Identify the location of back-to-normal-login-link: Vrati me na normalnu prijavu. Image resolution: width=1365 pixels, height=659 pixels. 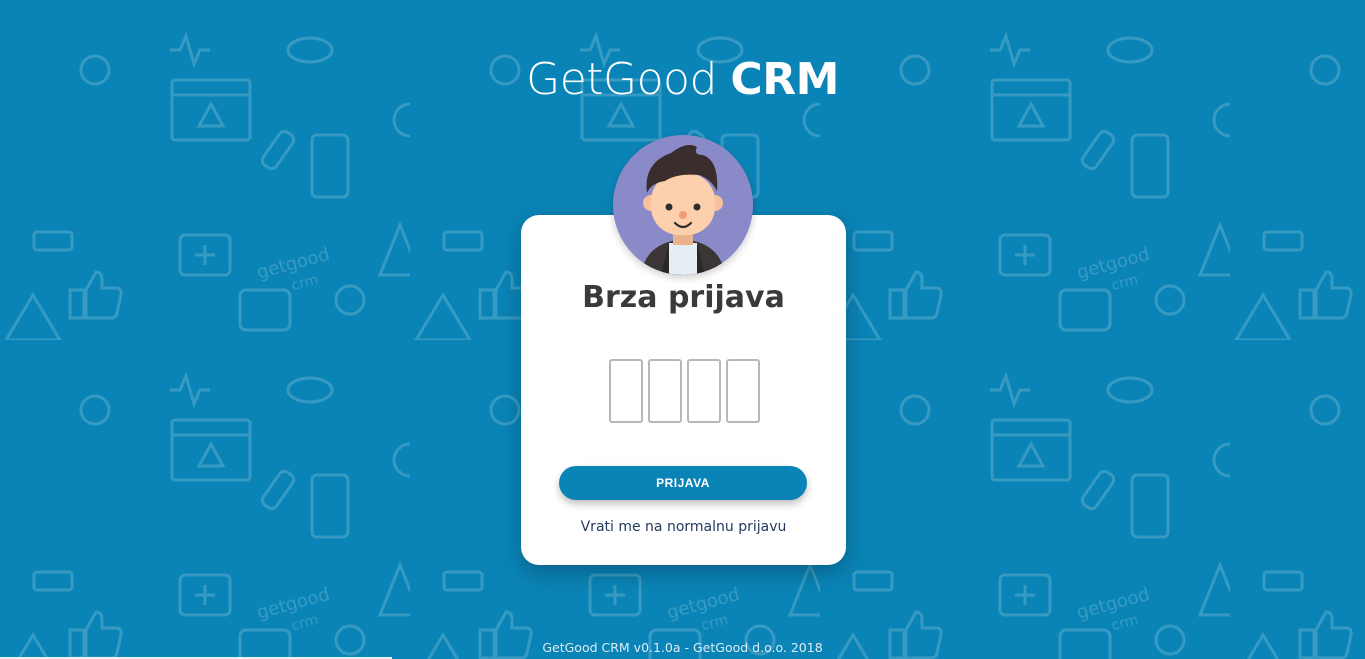
(683, 527).